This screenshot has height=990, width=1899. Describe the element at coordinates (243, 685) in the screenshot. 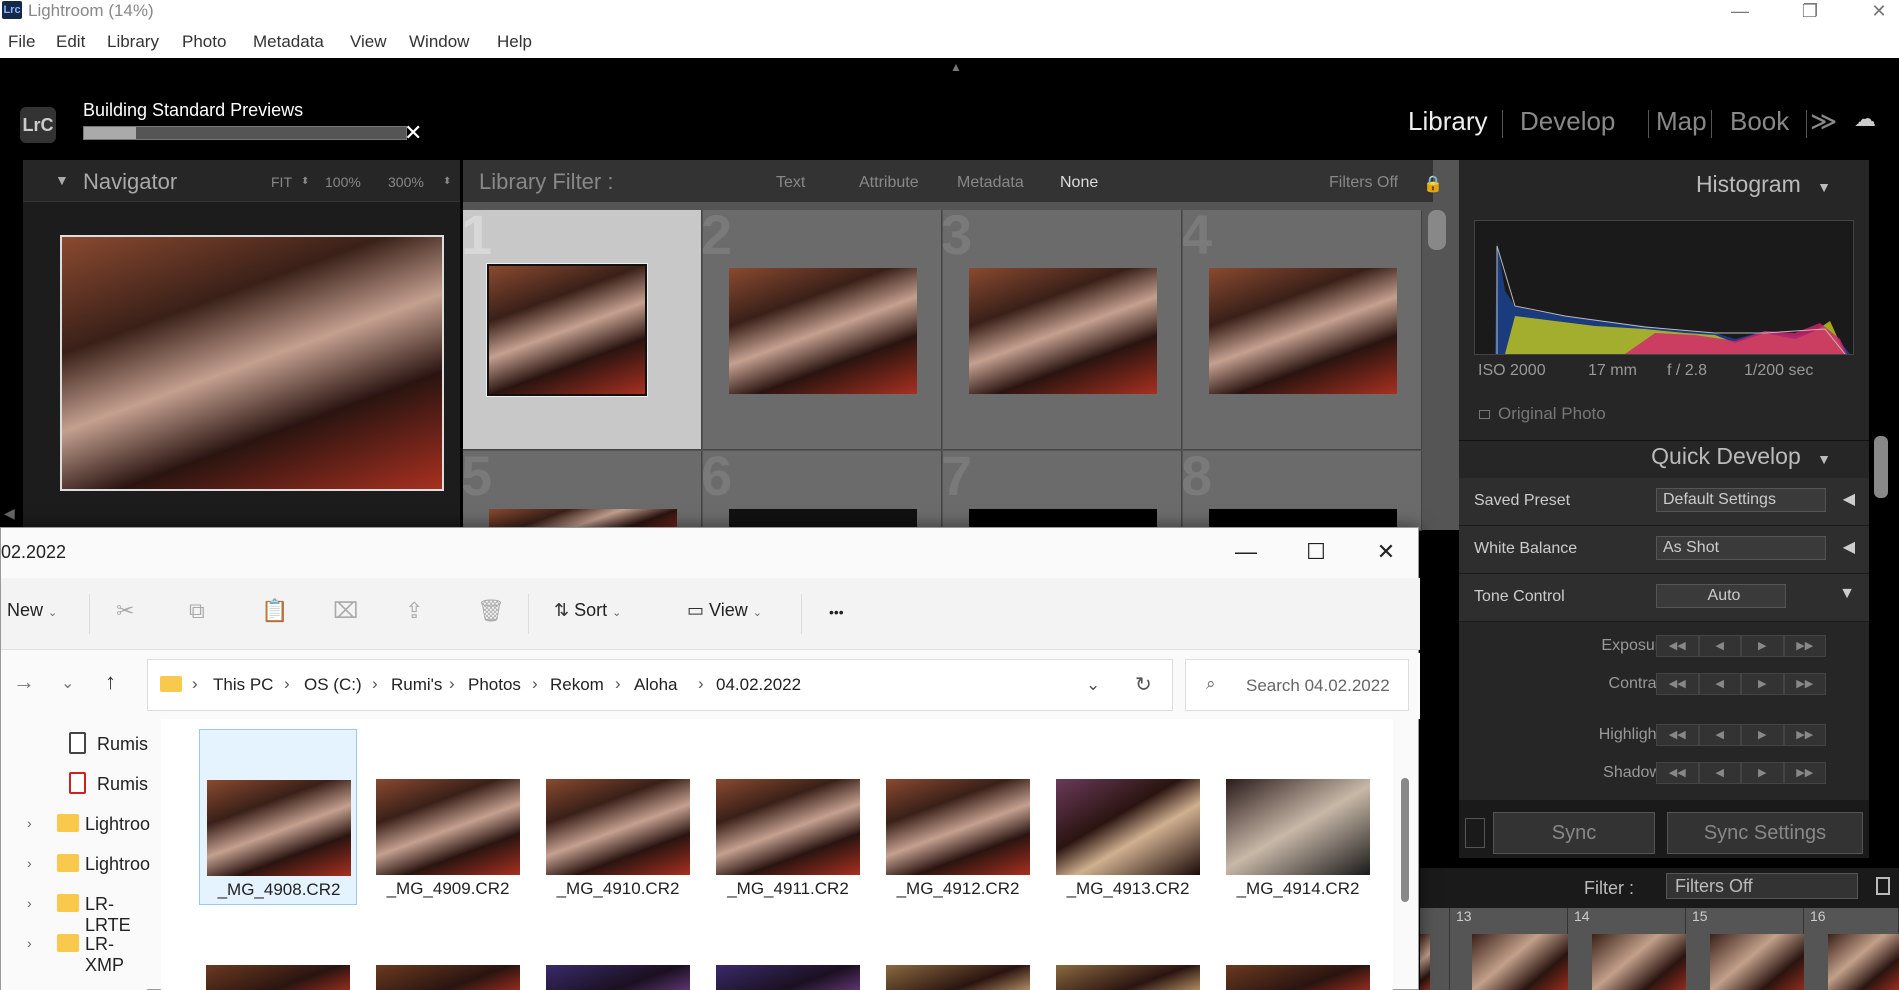

I see `breadcrumb-this-pc: This PC` at that location.